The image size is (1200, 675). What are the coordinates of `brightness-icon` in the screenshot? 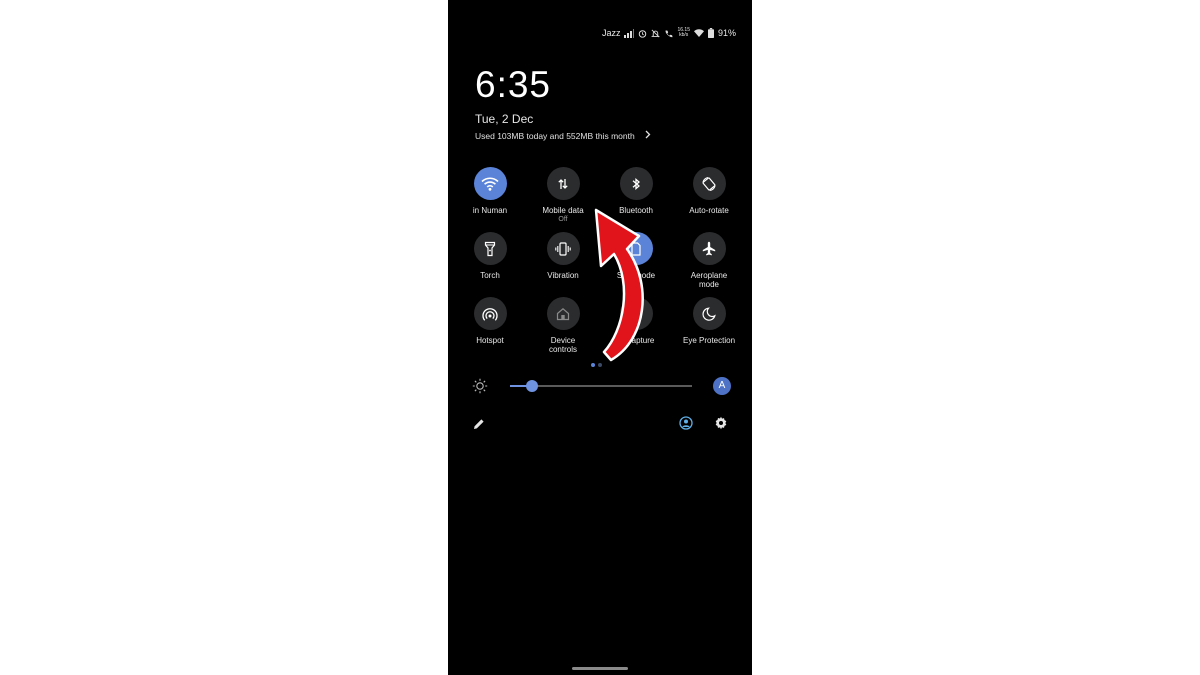 It's located at (480, 388).